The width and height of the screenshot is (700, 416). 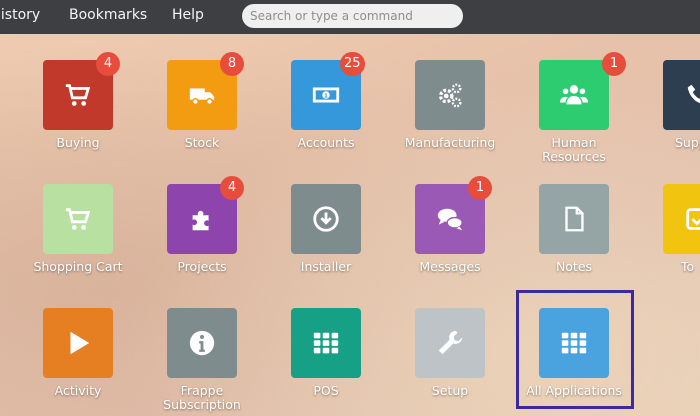 I want to click on users-icon, so click(x=574, y=95).